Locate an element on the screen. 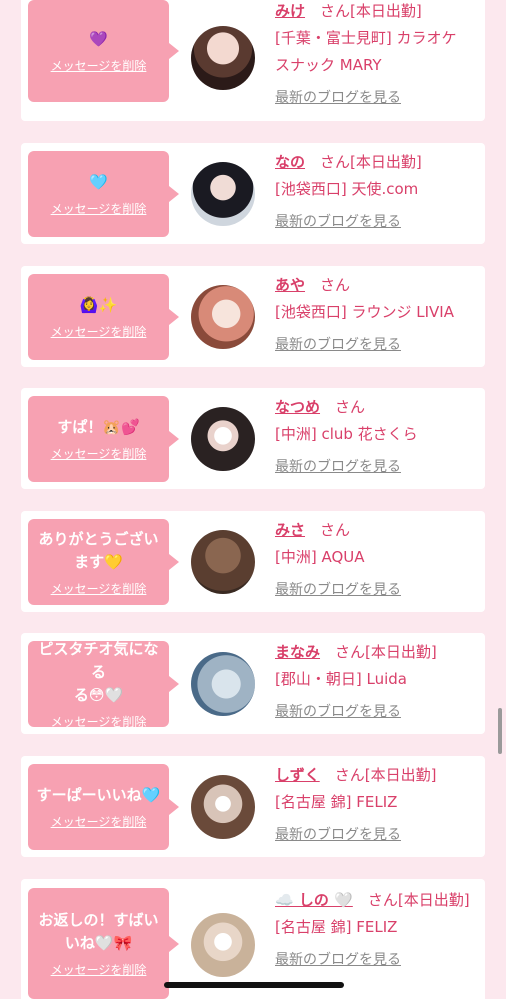 The height and width of the screenshot is (999, 506). shop-line: スナック MARY is located at coordinates (328, 65).